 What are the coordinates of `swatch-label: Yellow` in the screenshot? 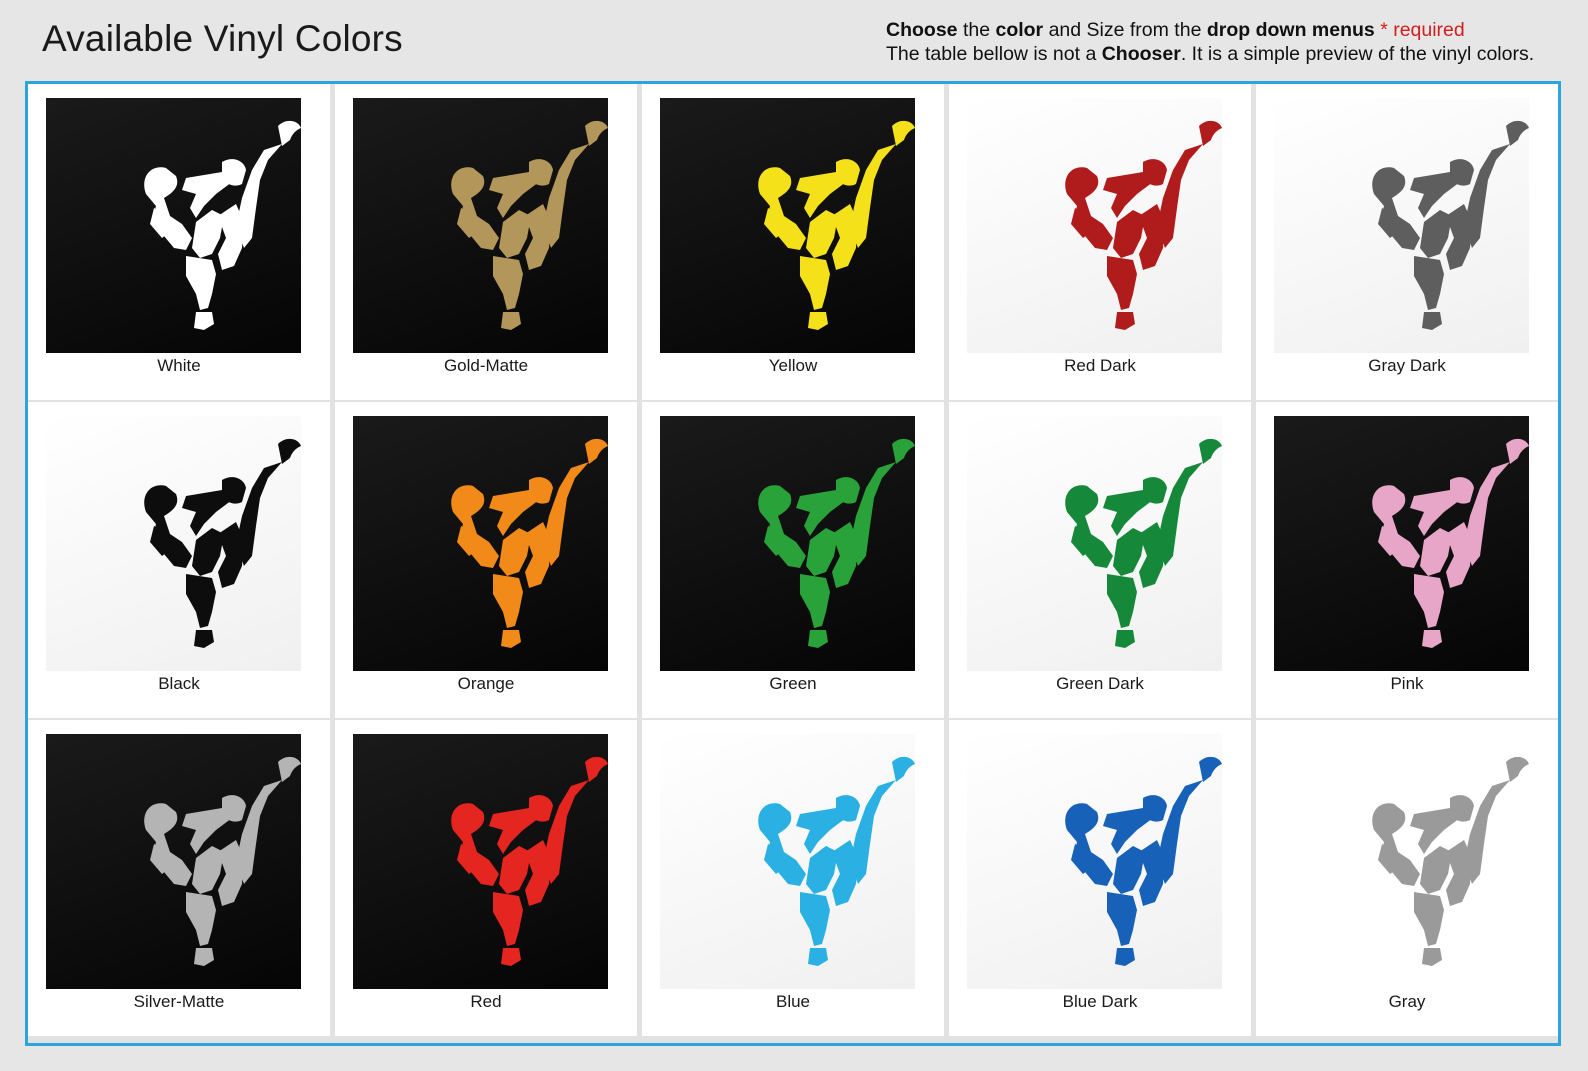 It's located at (793, 365).